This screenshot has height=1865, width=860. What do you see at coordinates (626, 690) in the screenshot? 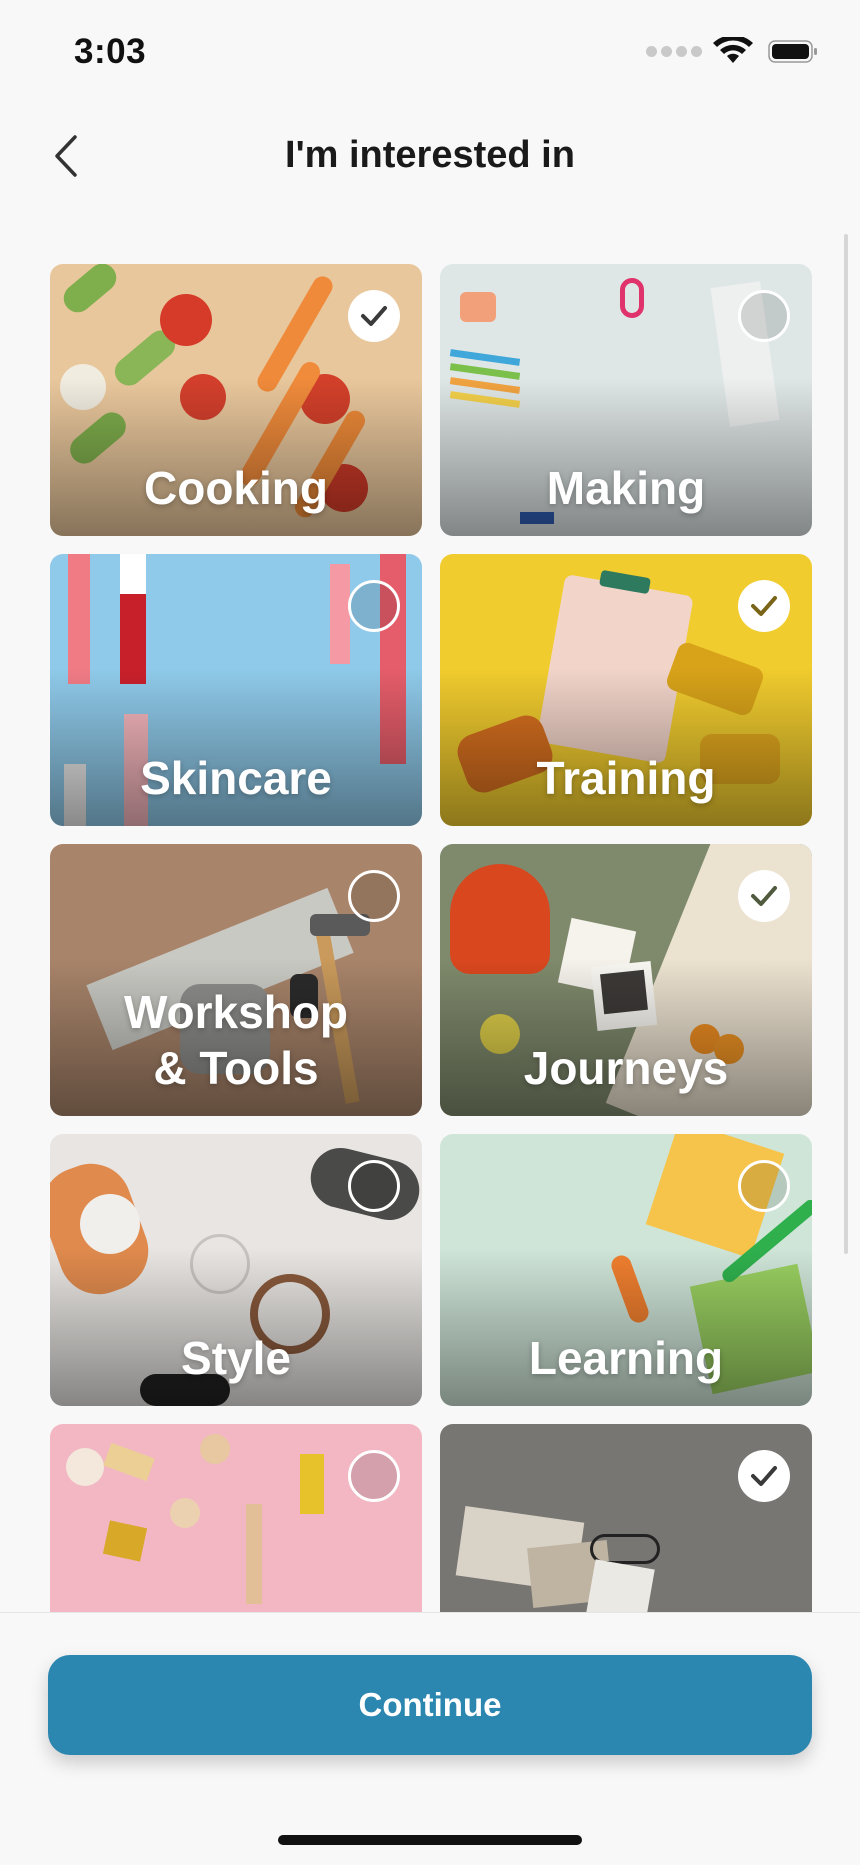
I see `category-tile-training: Training` at bounding box center [626, 690].